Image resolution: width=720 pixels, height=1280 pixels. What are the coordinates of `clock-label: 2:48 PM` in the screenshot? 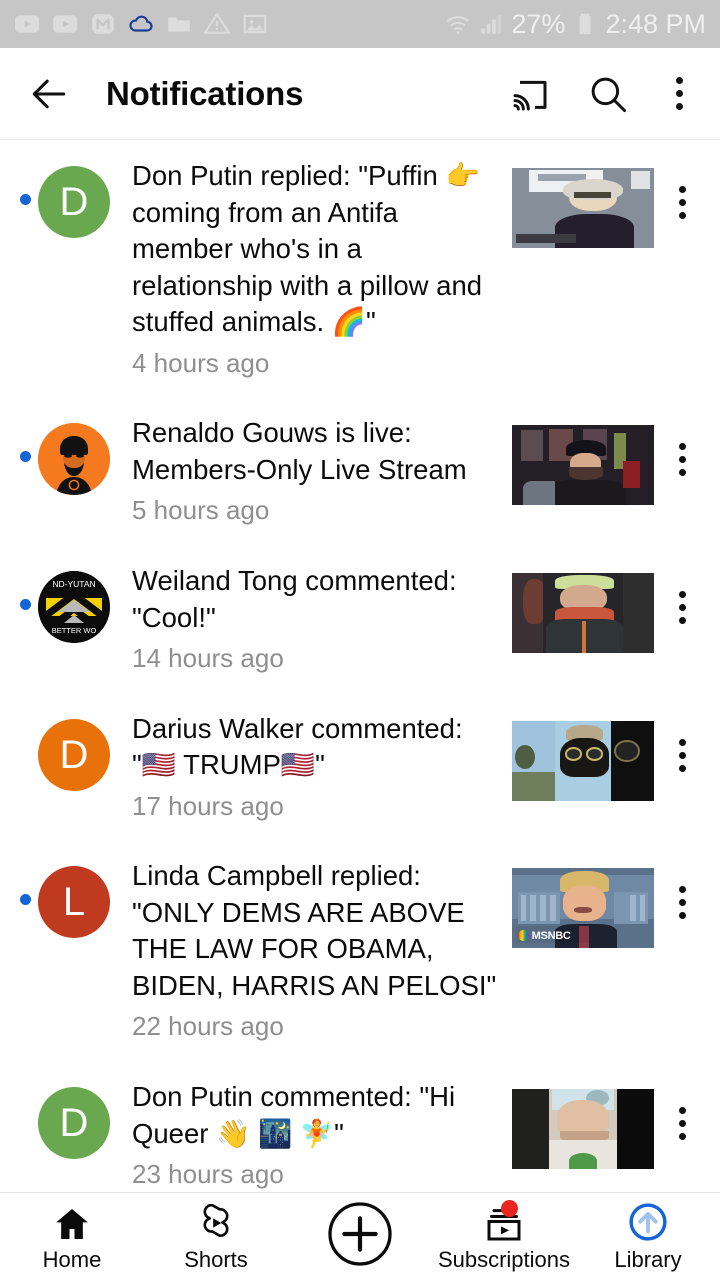 It's located at (655, 23).